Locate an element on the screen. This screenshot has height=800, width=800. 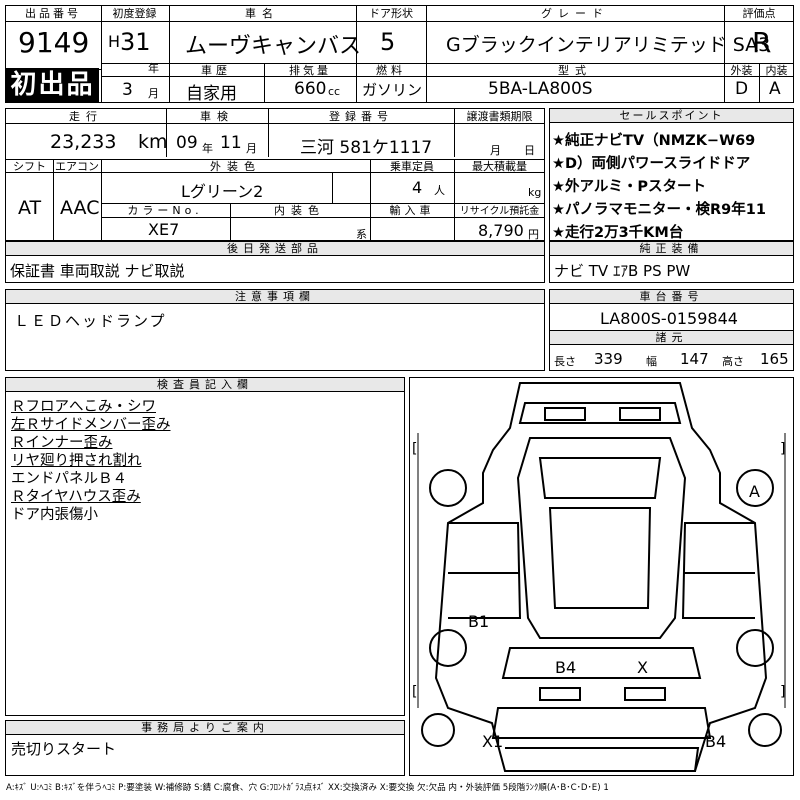
delivery-parts-box: 後日発送部品 保証書 車両取説 ナビ取説 is located at coordinates (275, 262).